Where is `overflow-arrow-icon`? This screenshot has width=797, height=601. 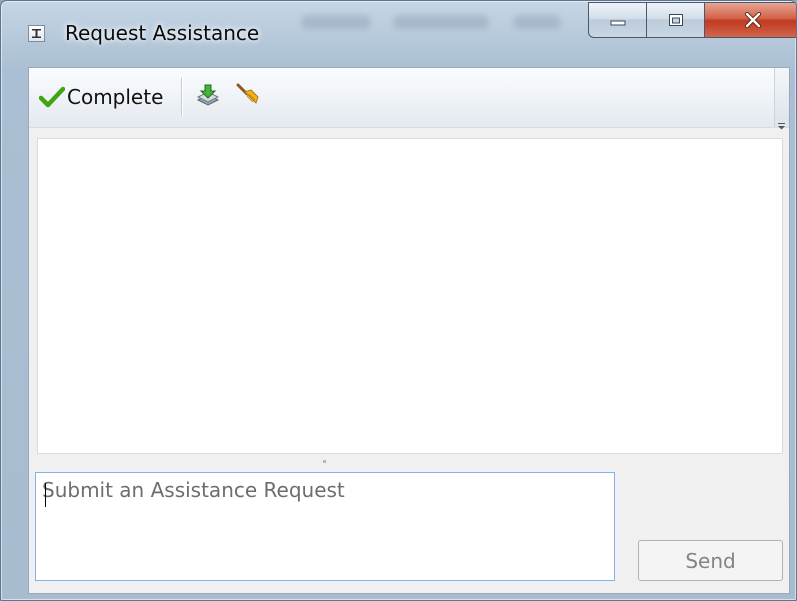
overflow-arrow-icon is located at coordinates (781, 122).